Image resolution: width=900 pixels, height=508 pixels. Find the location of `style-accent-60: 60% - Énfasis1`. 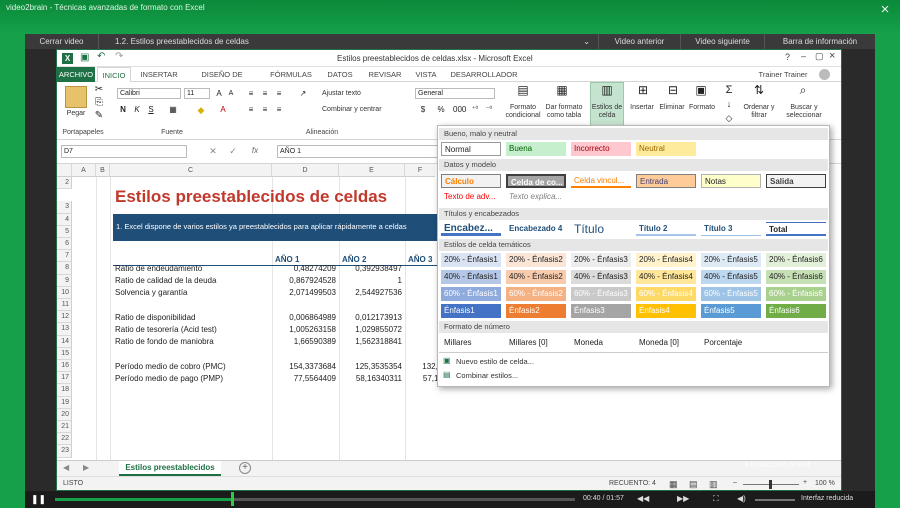

style-accent-60: 60% - Énfasis1 is located at coordinates (471, 294).